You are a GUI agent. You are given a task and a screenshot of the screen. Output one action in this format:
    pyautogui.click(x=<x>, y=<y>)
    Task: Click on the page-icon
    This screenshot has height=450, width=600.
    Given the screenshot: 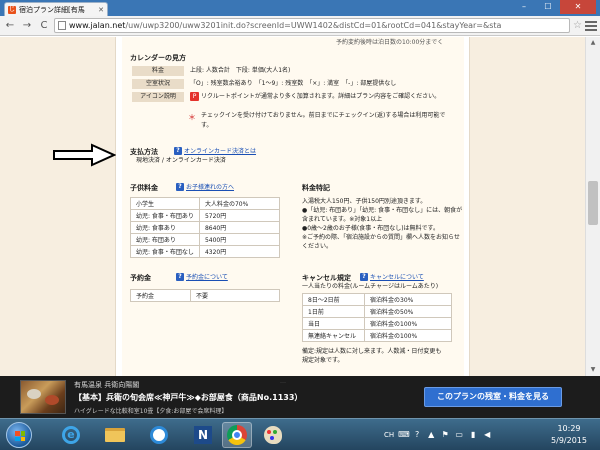 What is the action you would take?
    pyautogui.click(x=62, y=25)
    